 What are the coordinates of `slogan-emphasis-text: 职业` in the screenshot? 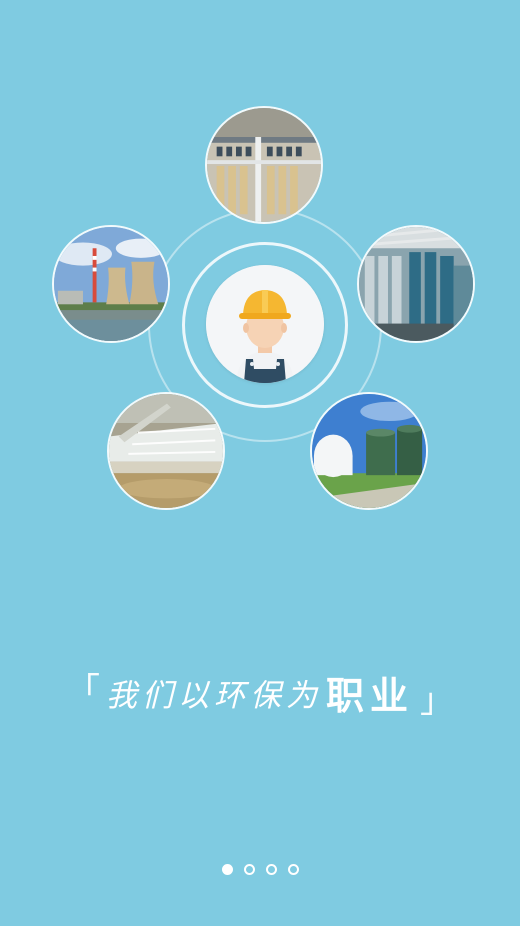 It's located at (369, 695).